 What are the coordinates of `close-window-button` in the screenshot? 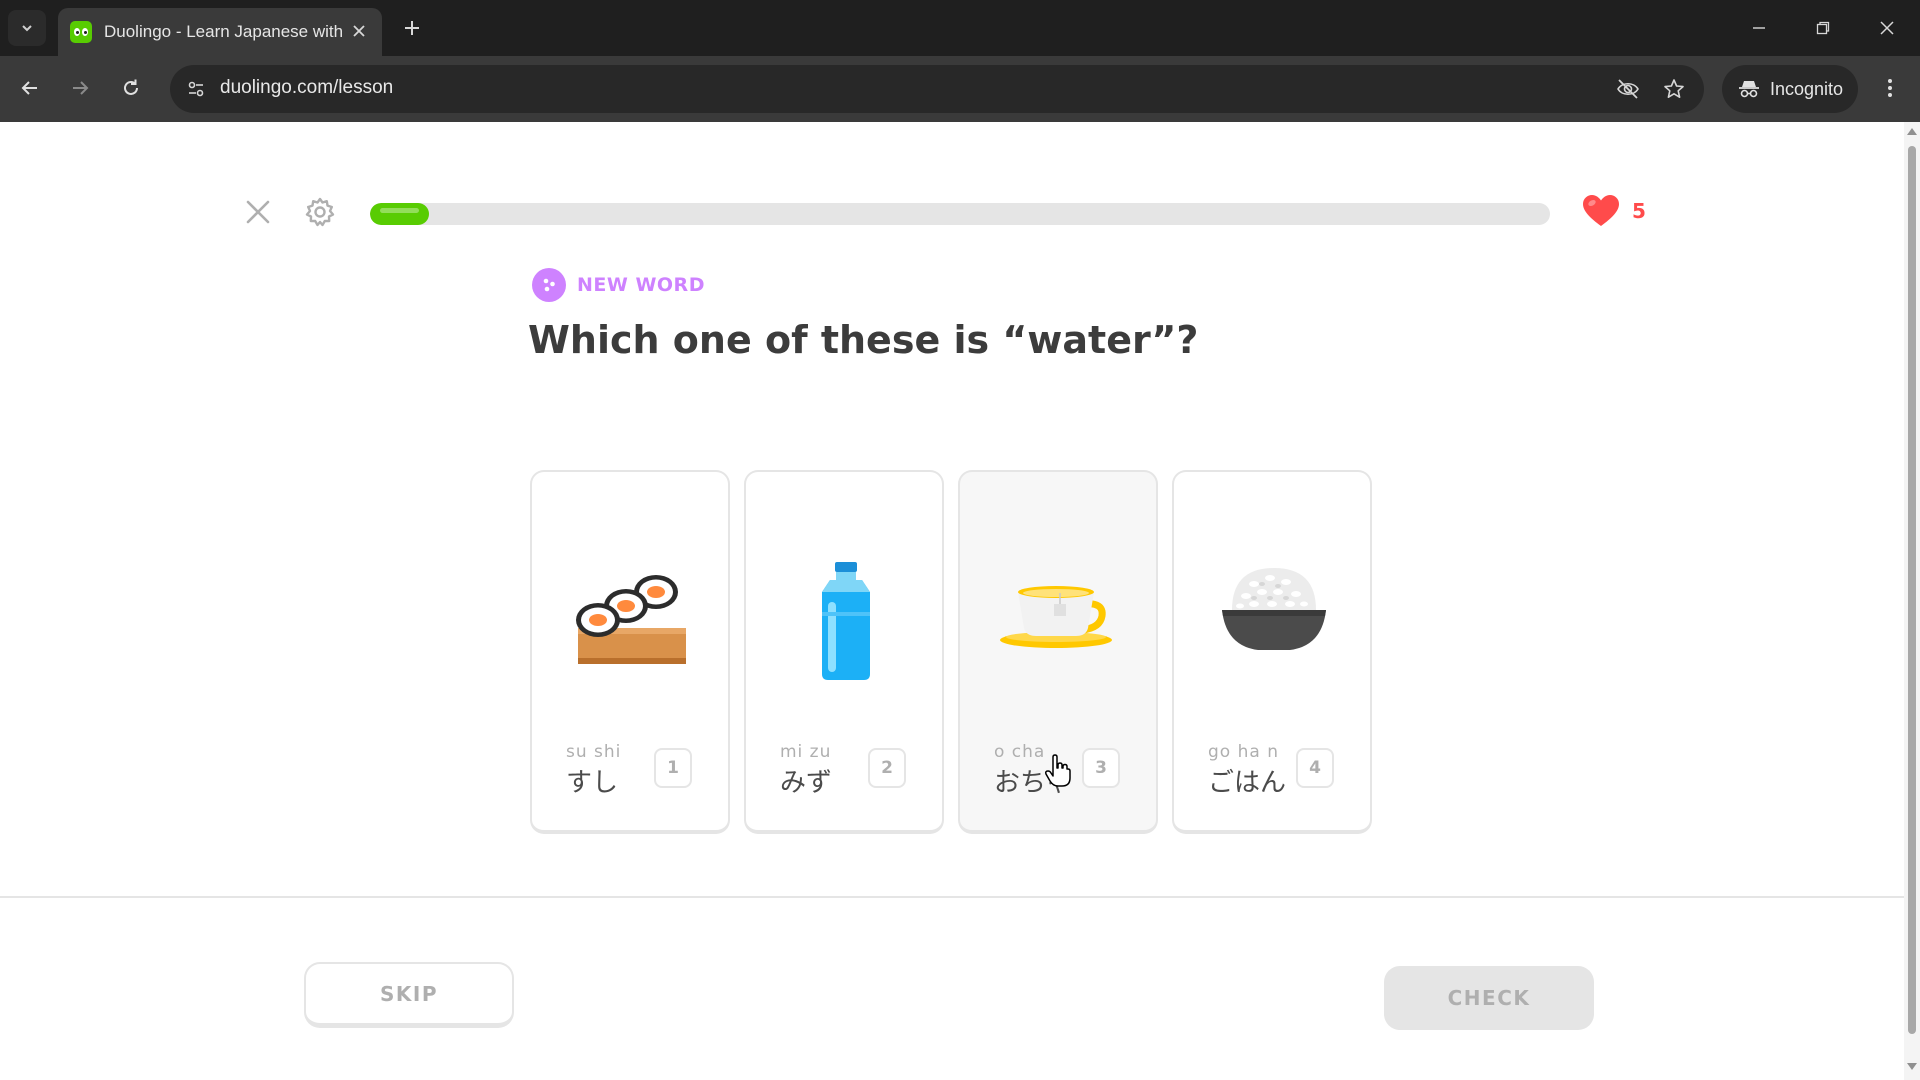 It's located at (1887, 28).